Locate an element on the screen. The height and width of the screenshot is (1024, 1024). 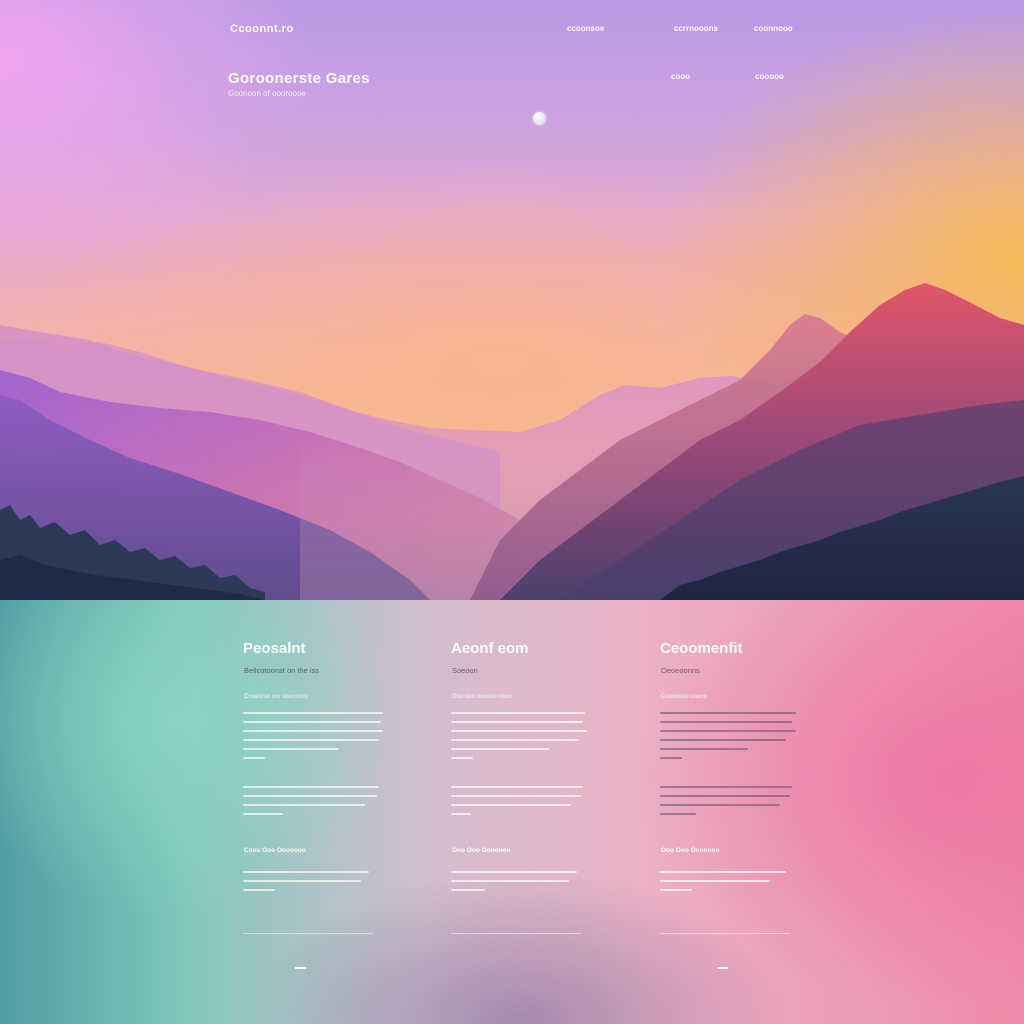
pager-prev-dash is located at coordinates (300, 968).